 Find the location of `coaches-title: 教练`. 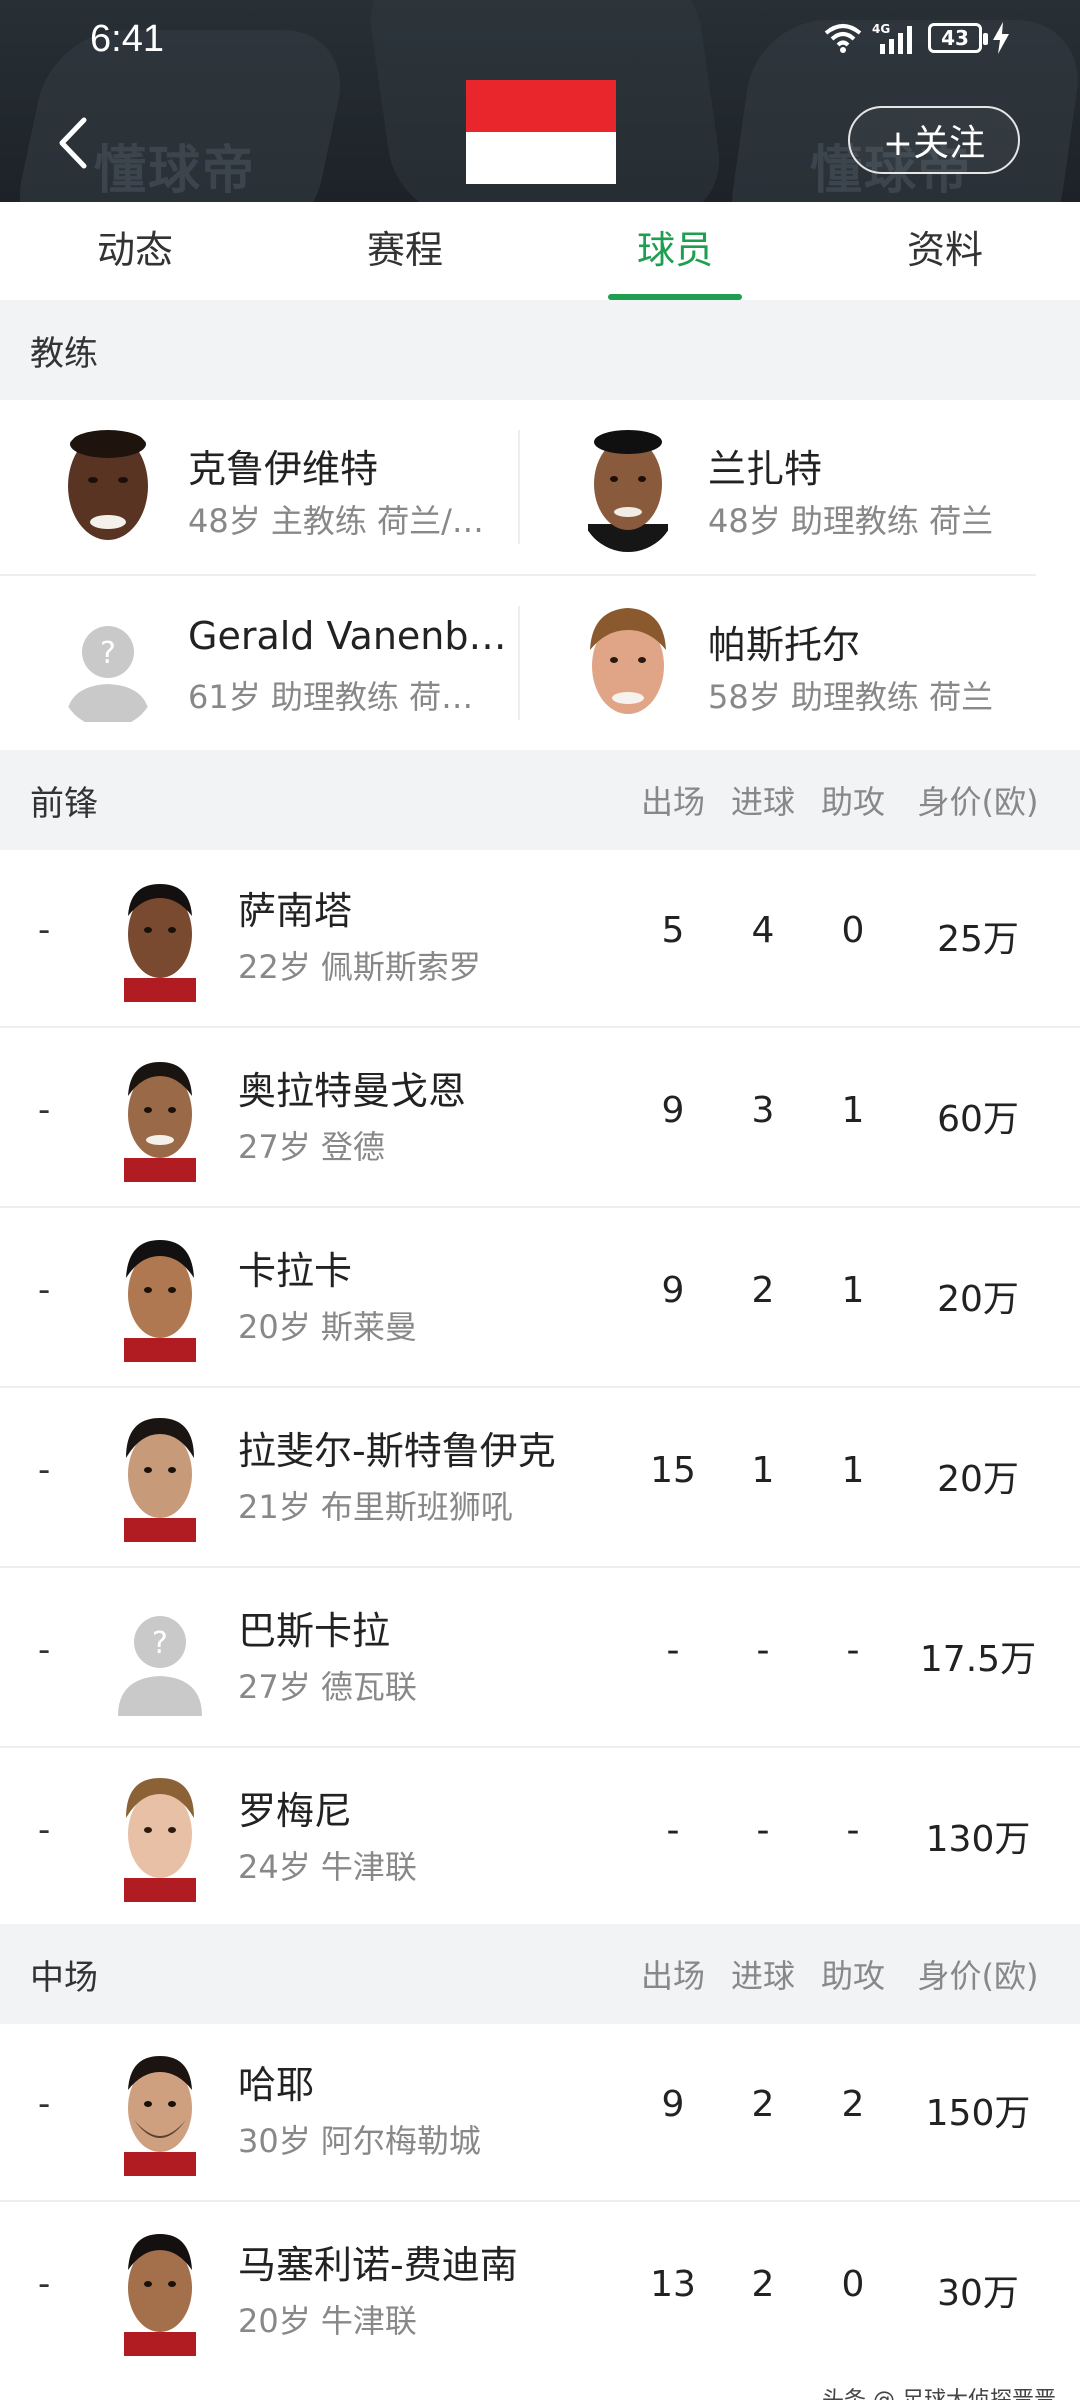

coaches-title: 教练 is located at coordinates (64, 353).